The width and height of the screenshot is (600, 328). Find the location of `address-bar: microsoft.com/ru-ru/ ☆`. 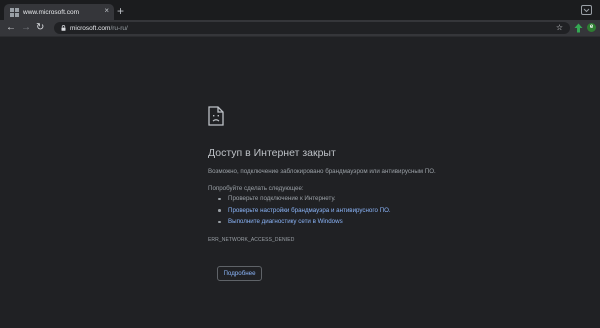

address-bar: microsoft.com/ru-ru/ ☆ is located at coordinates (312, 28).